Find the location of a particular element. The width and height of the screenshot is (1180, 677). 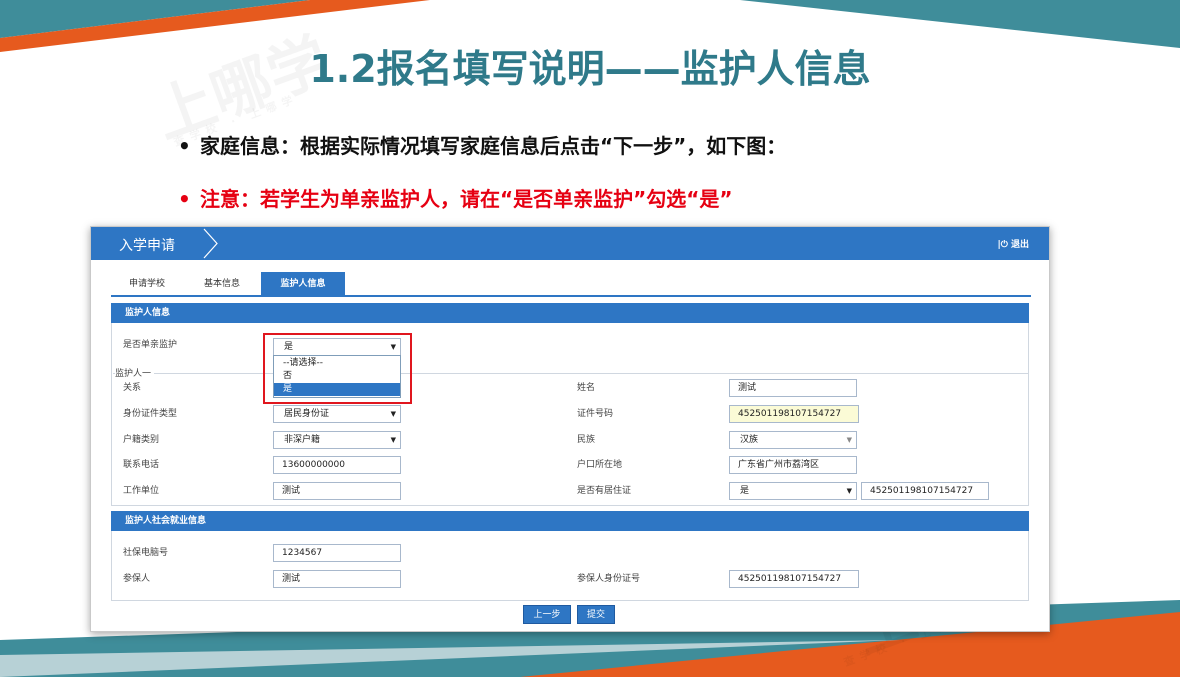

name-label: 姓名 is located at coordinates (586, 388).